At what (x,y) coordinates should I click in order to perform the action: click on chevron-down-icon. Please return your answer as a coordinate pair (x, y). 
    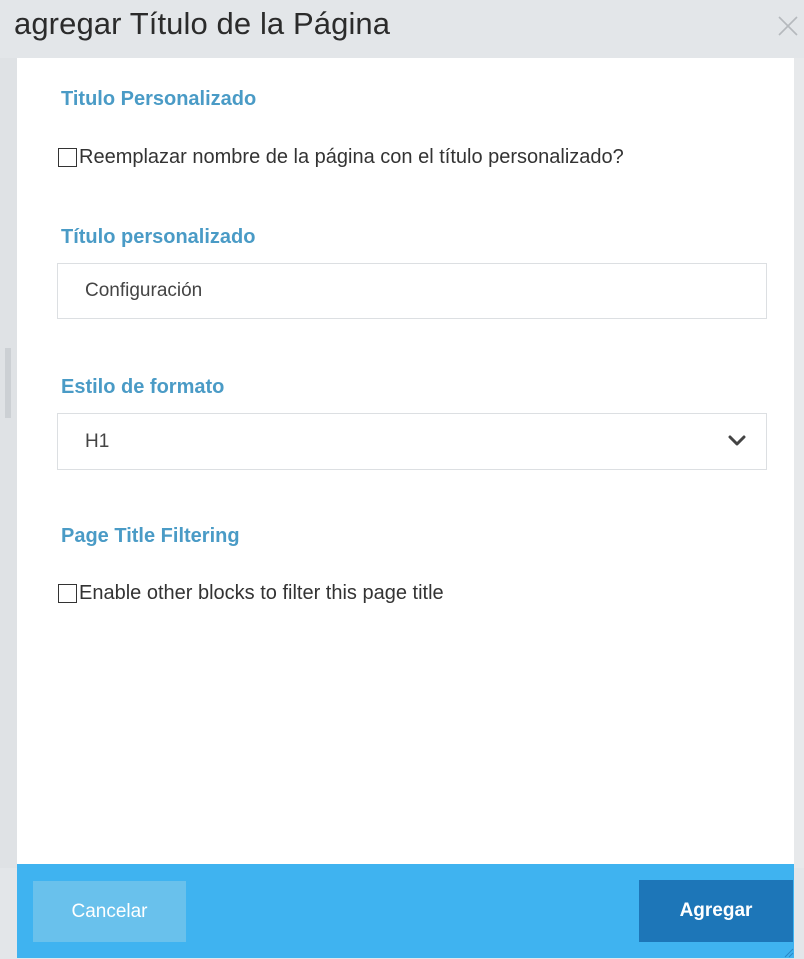
    Looking at the image, I should click on (737, 440).